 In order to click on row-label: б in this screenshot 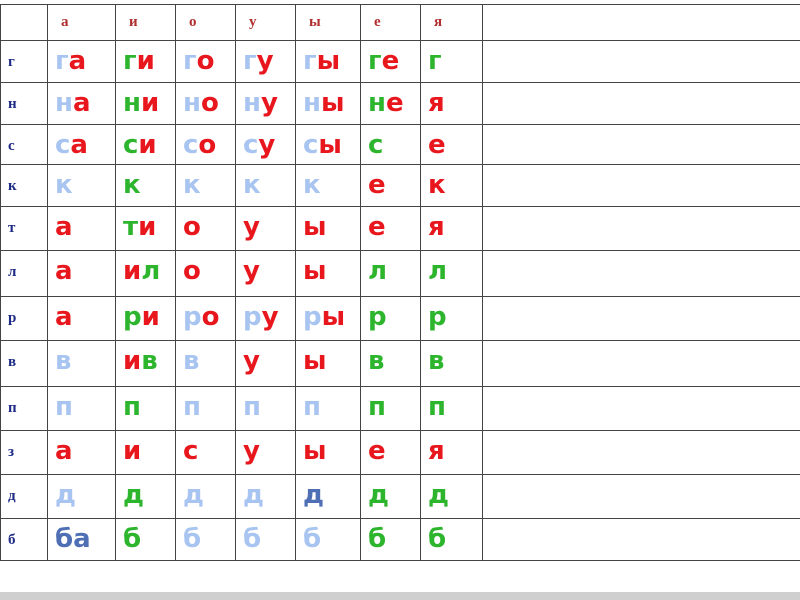, I will do `click(12, 540)`.